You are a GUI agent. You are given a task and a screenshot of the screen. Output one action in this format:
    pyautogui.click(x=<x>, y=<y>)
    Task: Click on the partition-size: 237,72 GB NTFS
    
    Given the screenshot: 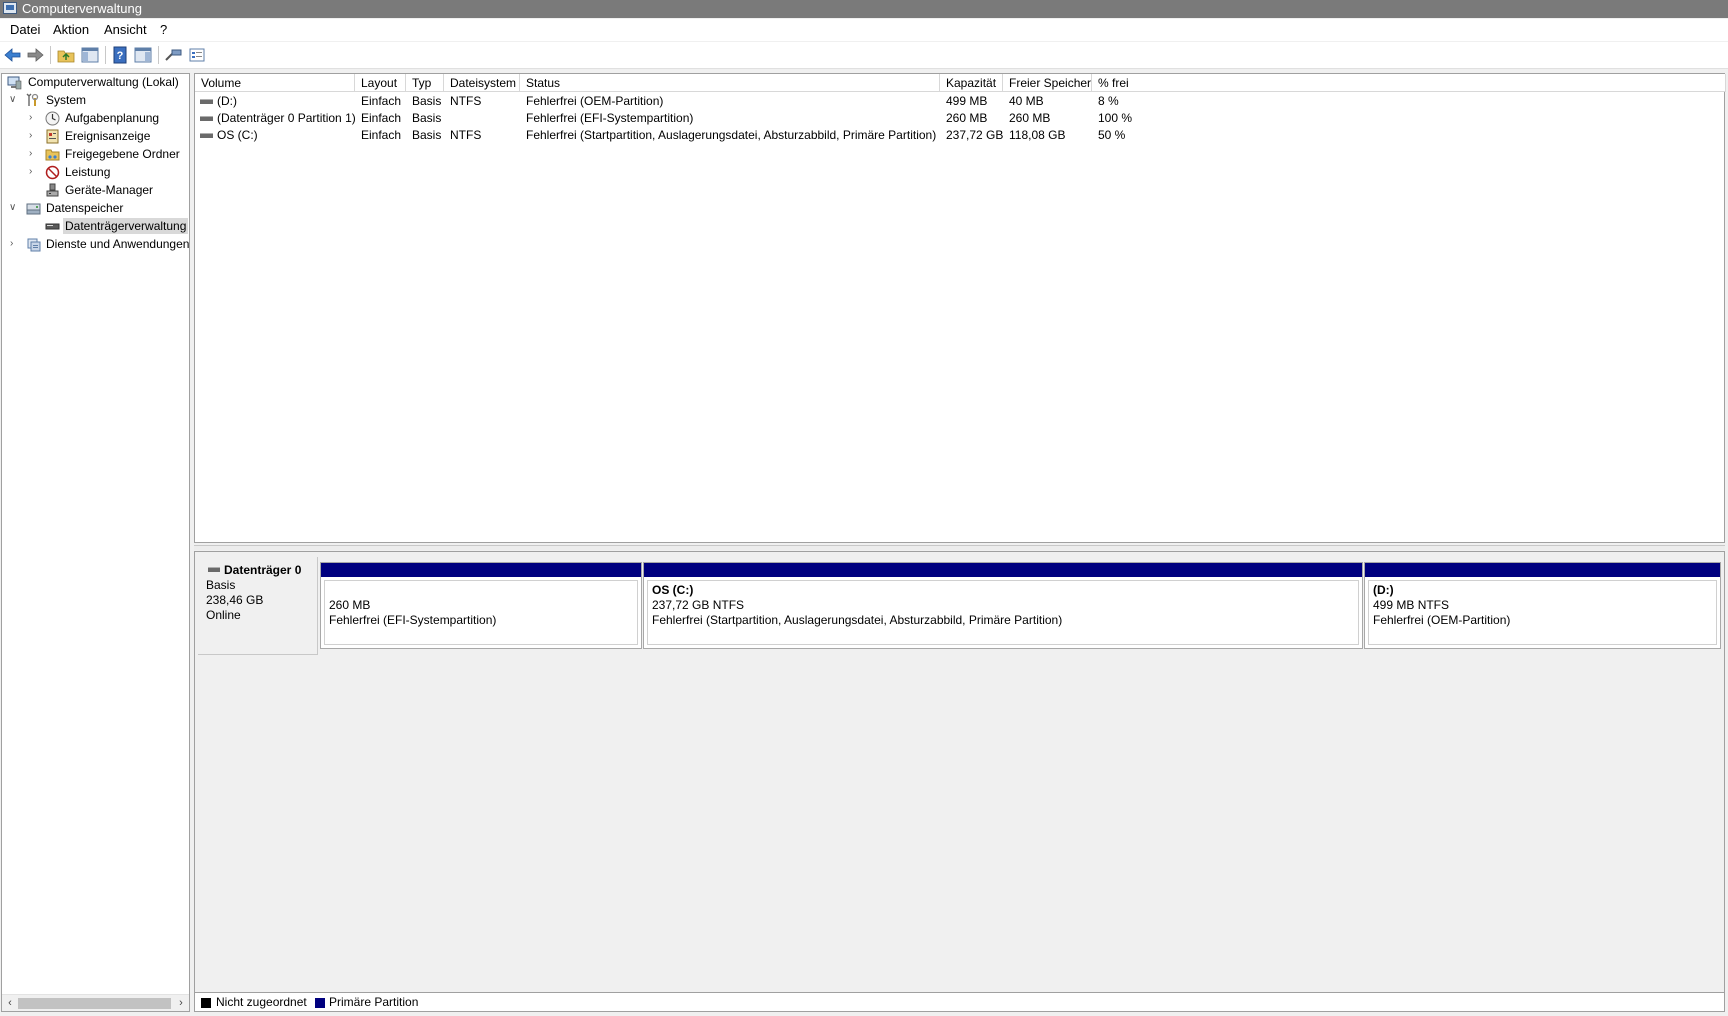 What is the action you would take?
    pyautogui.click(x=698, y=605)
    